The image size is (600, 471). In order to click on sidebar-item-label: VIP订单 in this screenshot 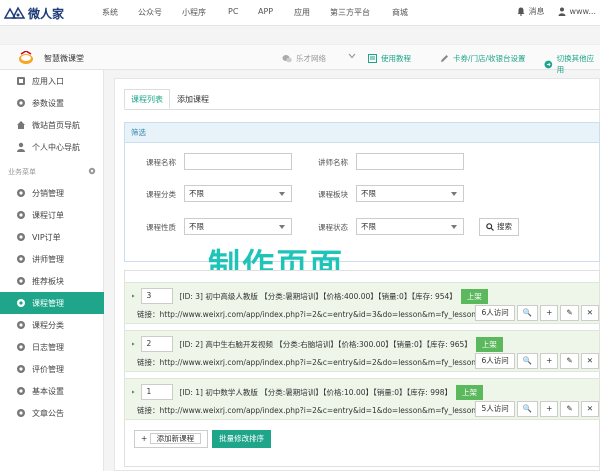, I will do `click(46, 237)`.